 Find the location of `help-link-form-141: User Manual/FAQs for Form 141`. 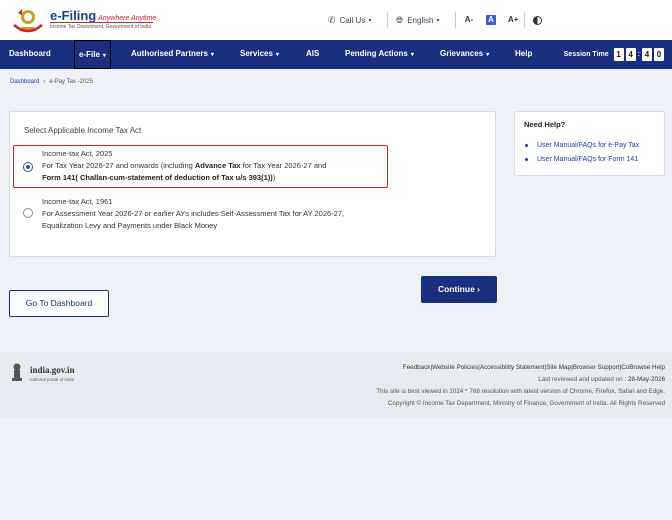

help-link-form-141: User Manual/FAQs for Form 141 is located at coordinates (581, 159).